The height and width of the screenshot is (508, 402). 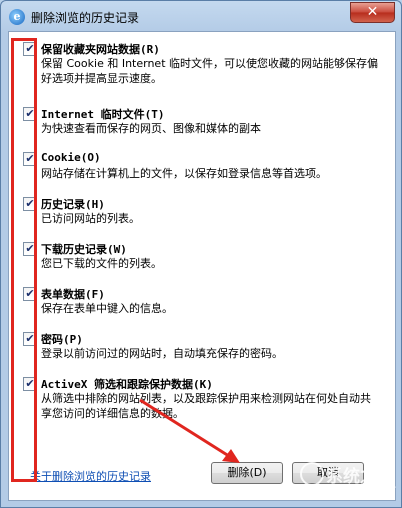 What do you see at coordinates (71, 157) in the screenshot?
I see `option-title: Cookie(O)` at bounding box center [71, 157].